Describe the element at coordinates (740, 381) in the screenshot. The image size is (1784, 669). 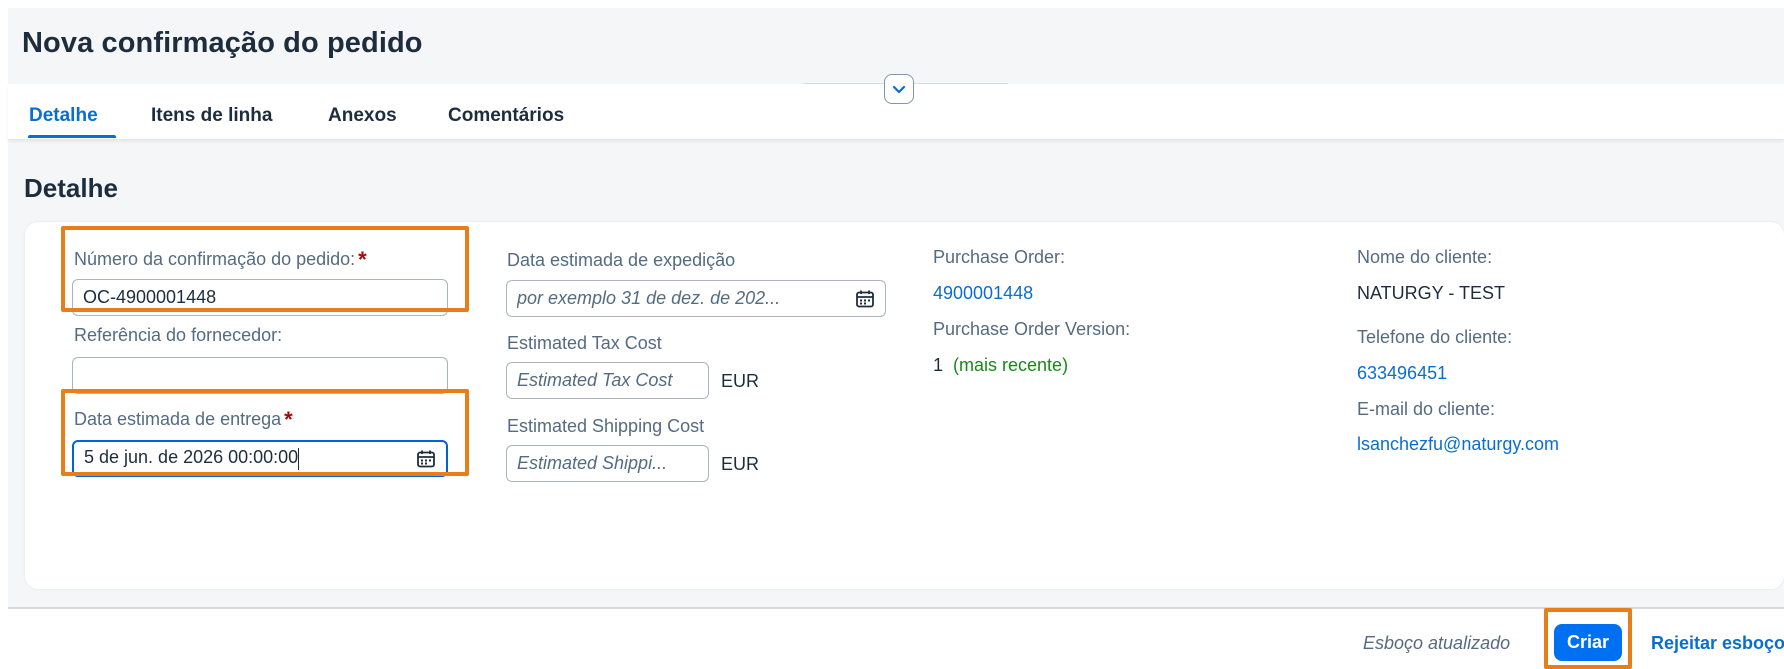
I see `tax-cost-currency: EUR` at that location.